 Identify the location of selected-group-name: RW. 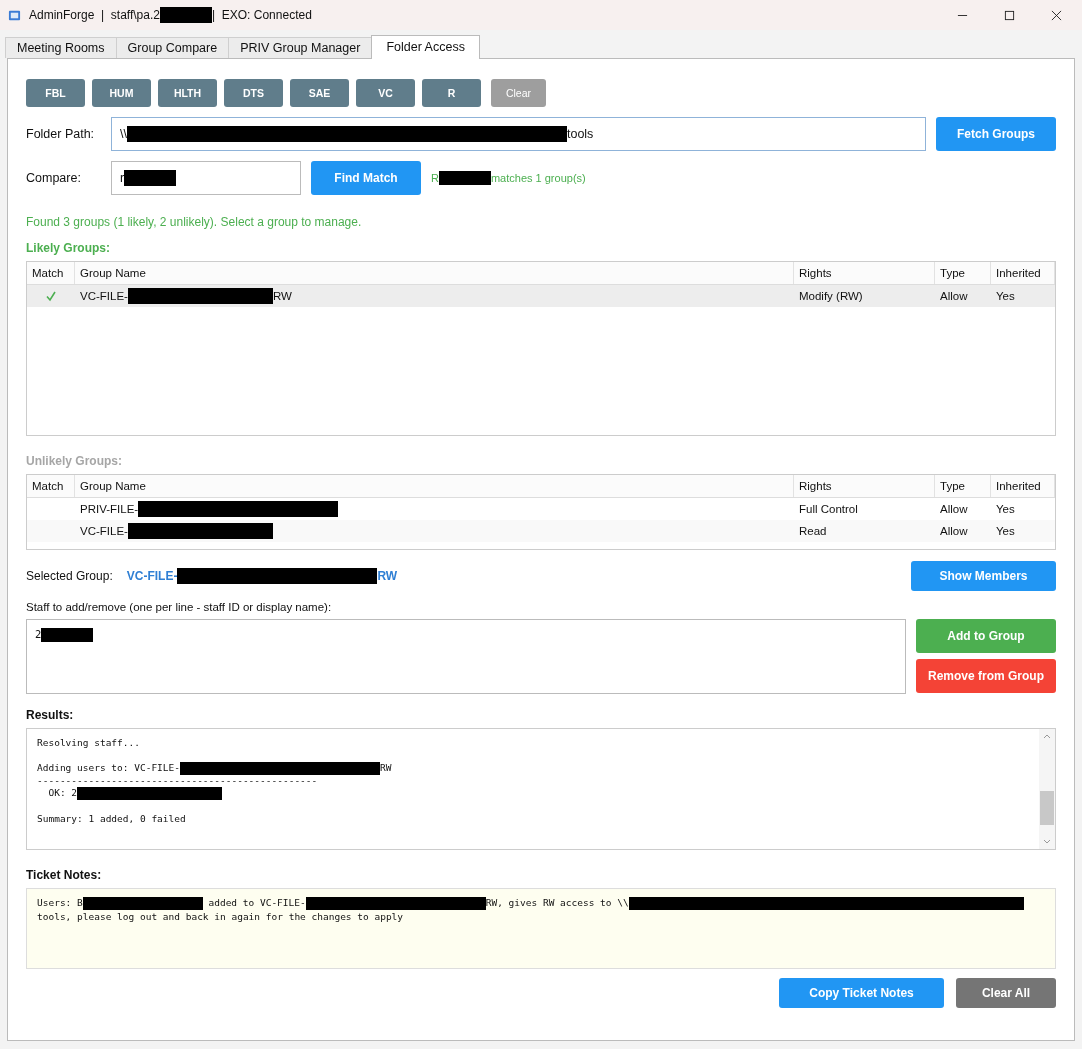
(387, 576).